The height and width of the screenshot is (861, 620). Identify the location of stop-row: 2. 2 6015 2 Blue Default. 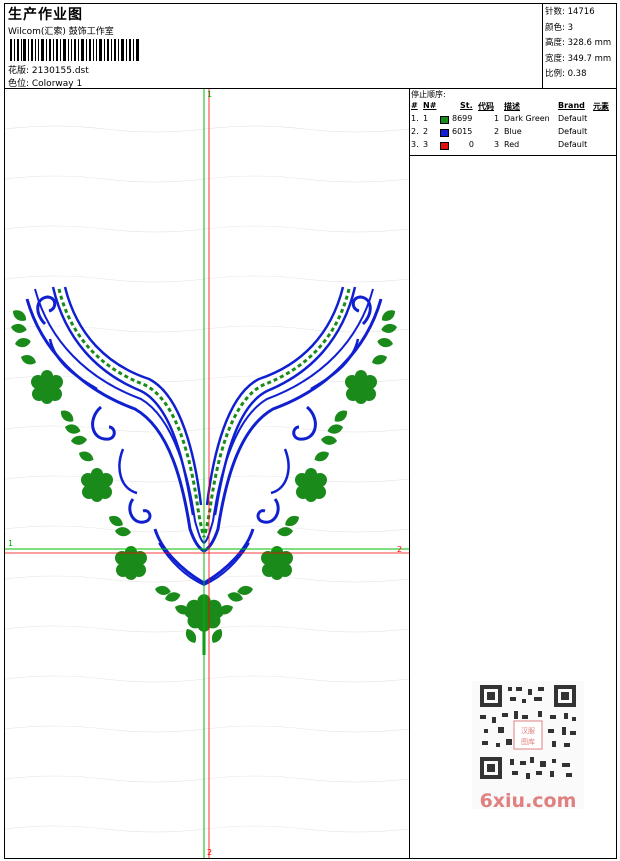
(513, 133).